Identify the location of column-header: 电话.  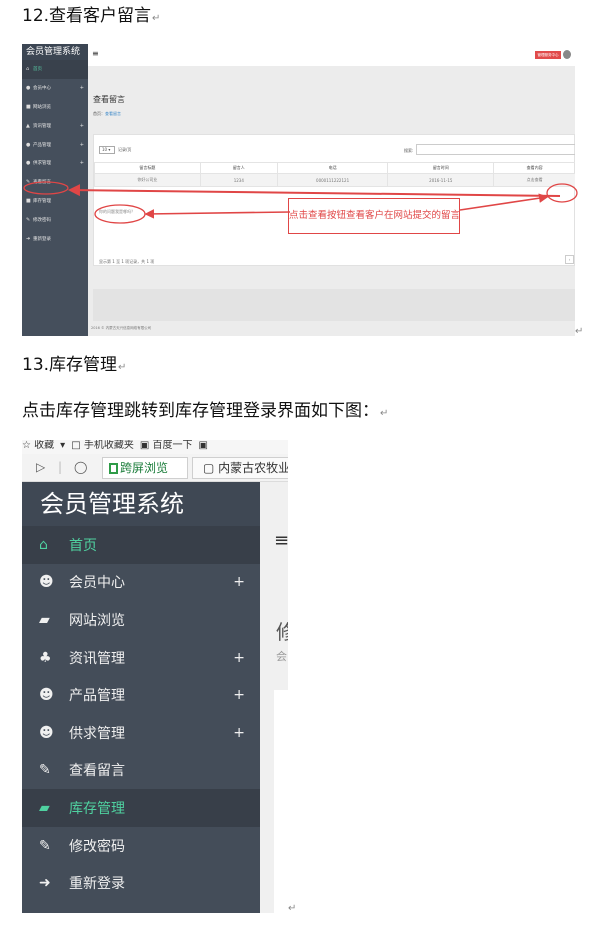
(332, 168).